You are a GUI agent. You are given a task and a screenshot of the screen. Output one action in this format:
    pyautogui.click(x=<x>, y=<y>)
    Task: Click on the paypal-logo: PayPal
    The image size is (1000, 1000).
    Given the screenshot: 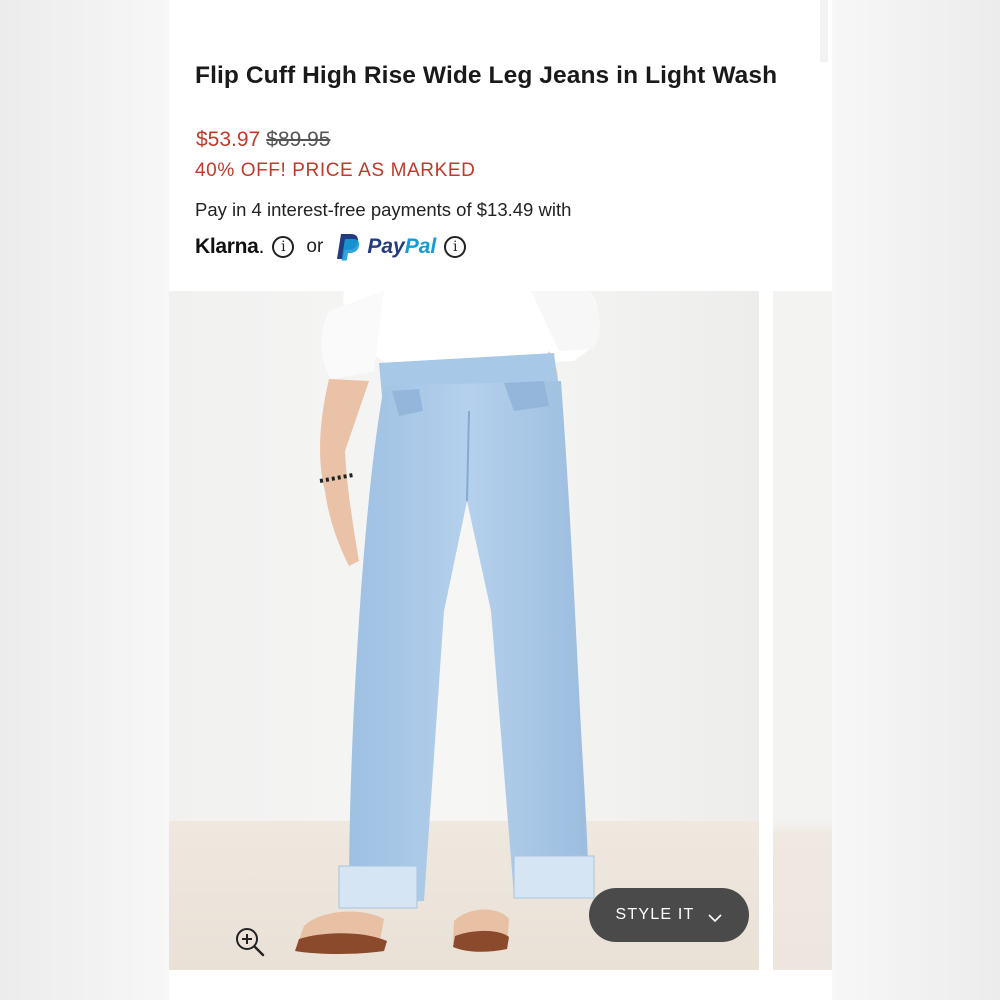 What is the action you would take?
    pyautogui.click(x=401, y=247)
    